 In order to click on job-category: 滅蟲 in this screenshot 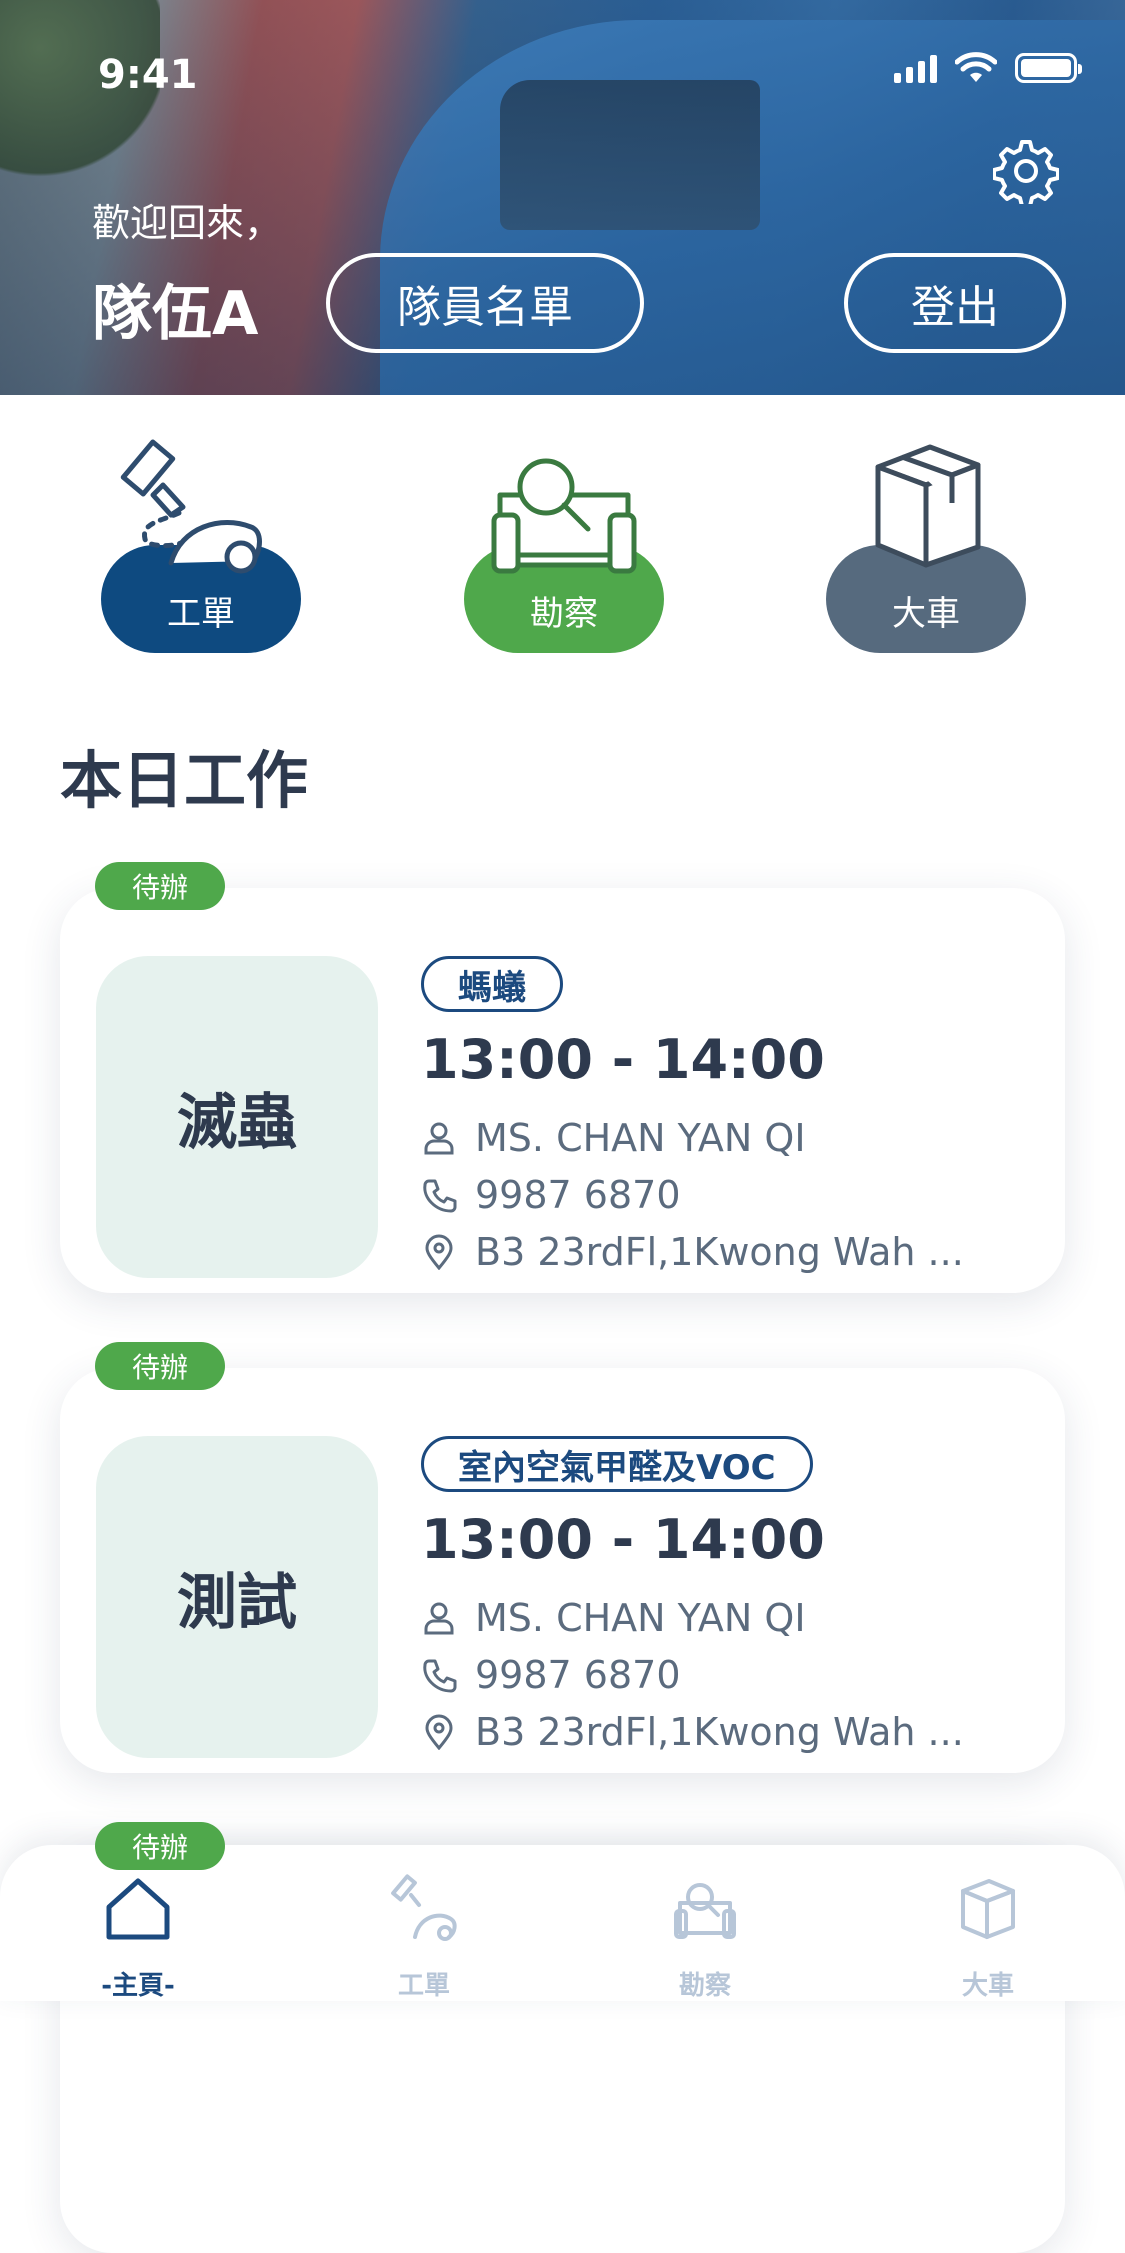, I will do `click(237, 1117)`.